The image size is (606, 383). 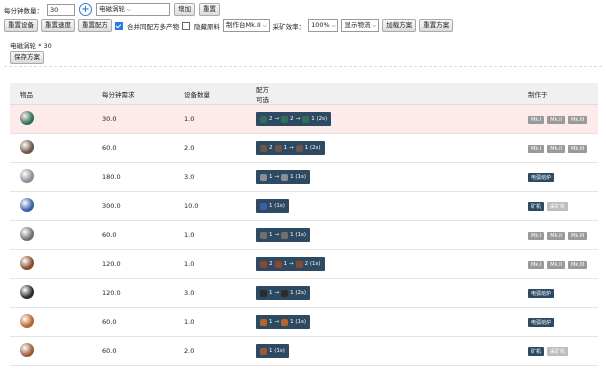 What do you see at coordinates (133, 9) in the screenshot?
I see `item-select: 电磁涡轮` at bounding box center [133, 9].